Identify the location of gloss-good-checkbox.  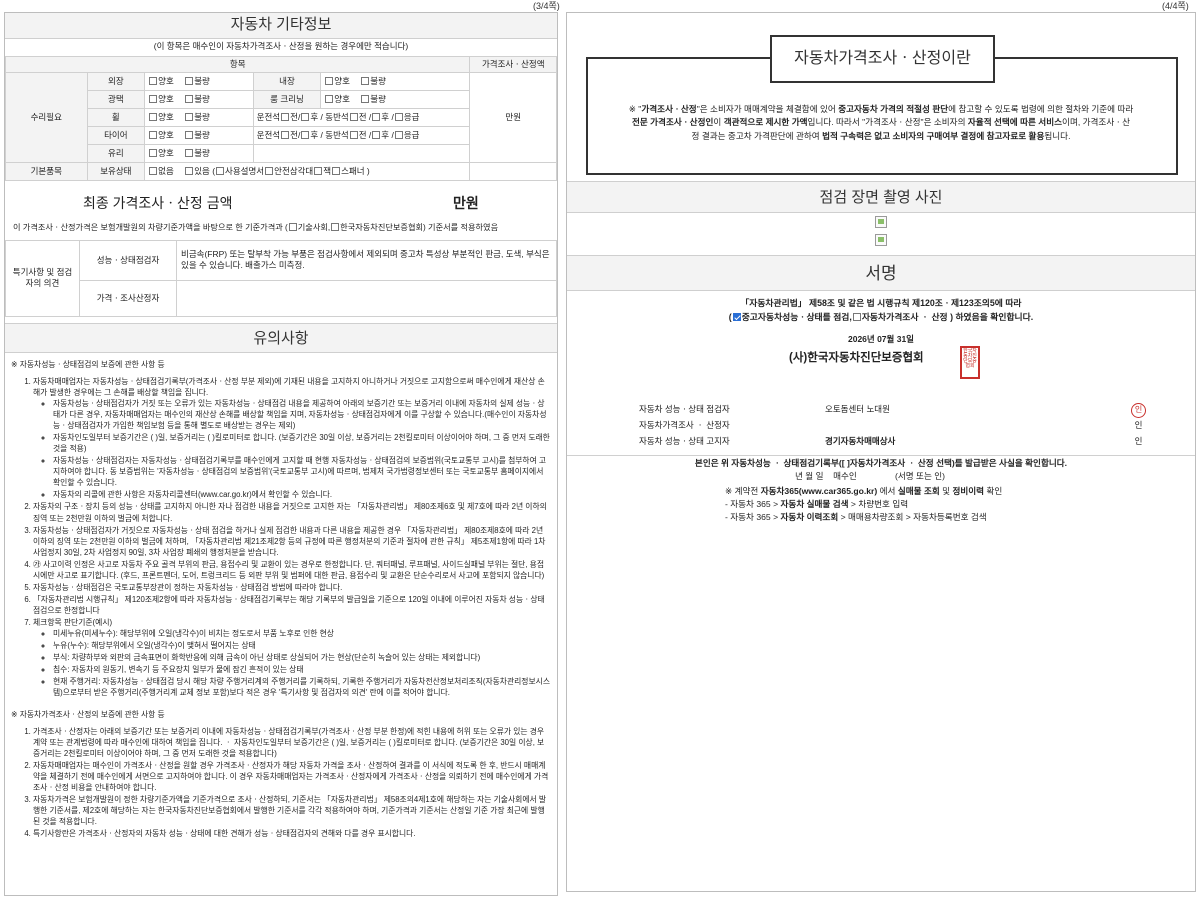
(153, 99).